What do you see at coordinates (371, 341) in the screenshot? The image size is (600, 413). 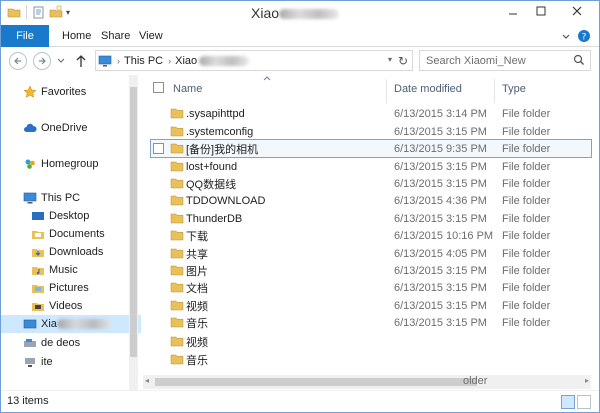 I see `table-row: 视频` at bounding box center [371, 341].